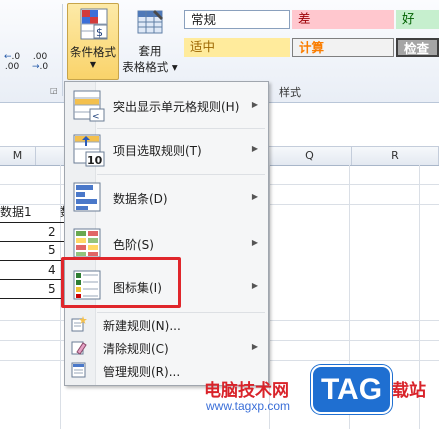 Image resolution: width=439 pixels, height=429 pixels. Describe the element at coordinates (93, 41) in the screenshot. I see `conditional-formatting-button: $ 条件格式 ▼` at that location.